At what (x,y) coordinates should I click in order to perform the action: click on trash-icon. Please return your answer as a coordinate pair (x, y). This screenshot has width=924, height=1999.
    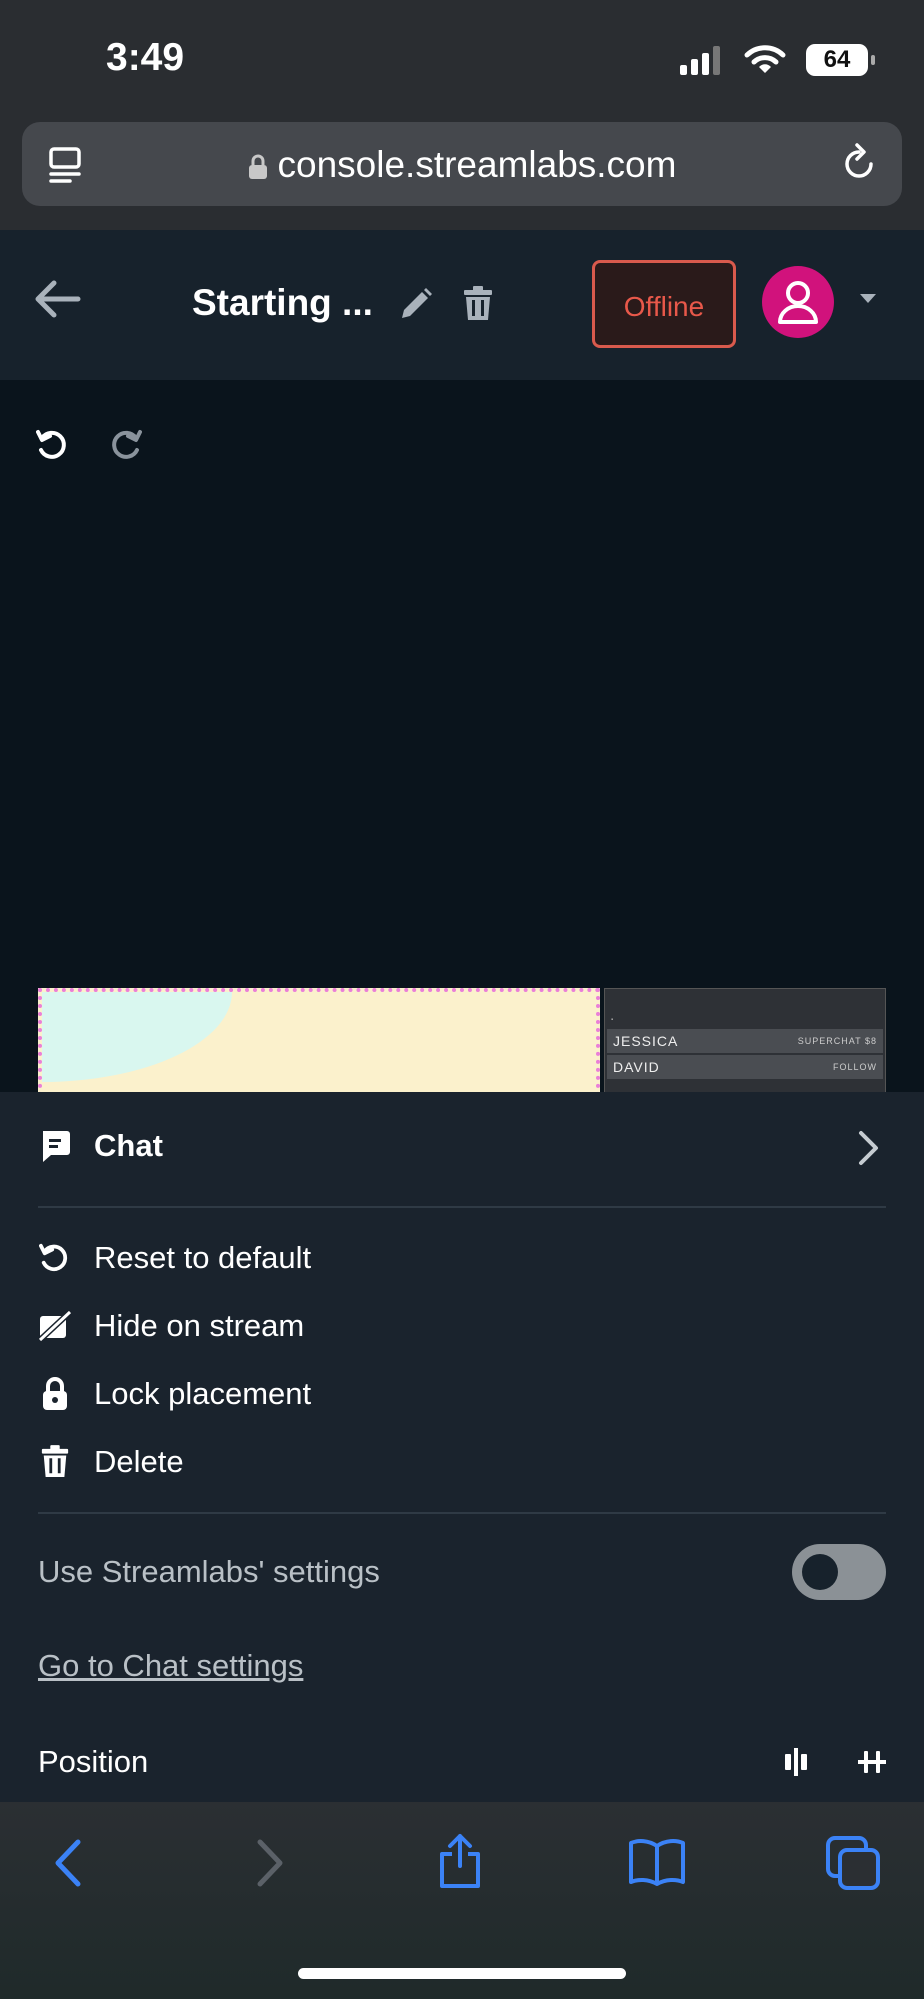
    Looking at the image, I should click on (478, 304).